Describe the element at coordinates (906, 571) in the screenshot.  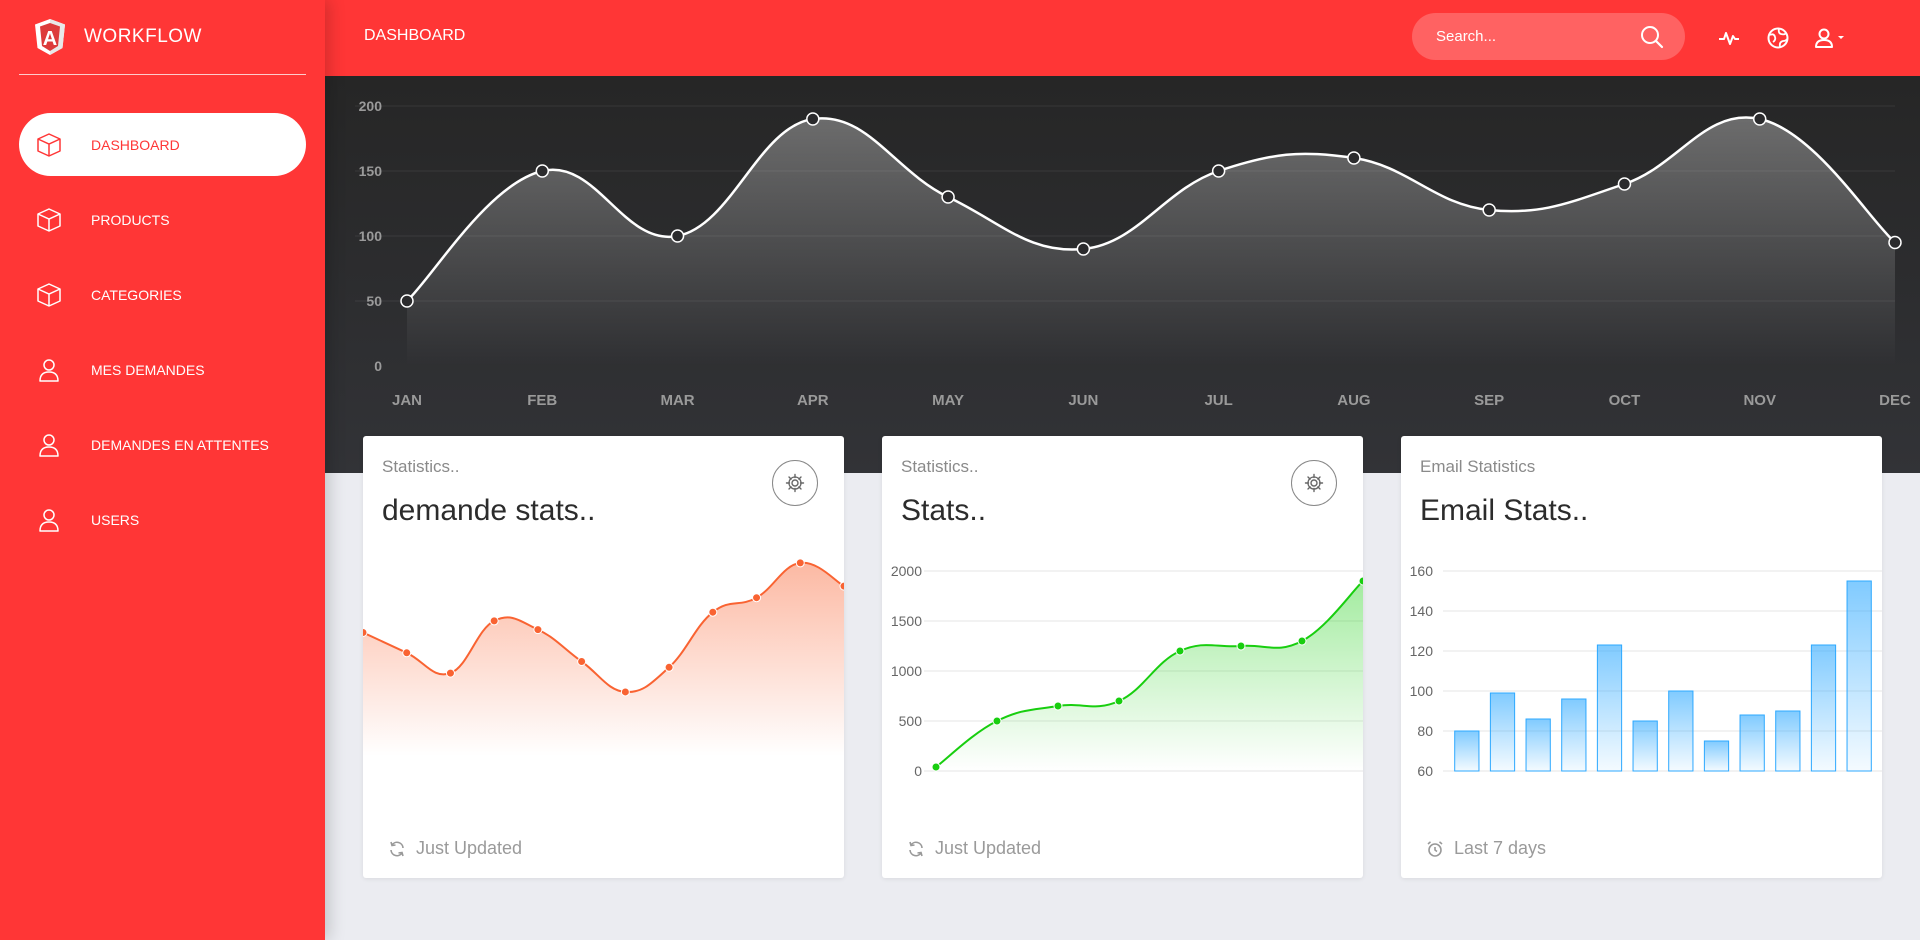
I see `y-tick-label: 2000` at that location.